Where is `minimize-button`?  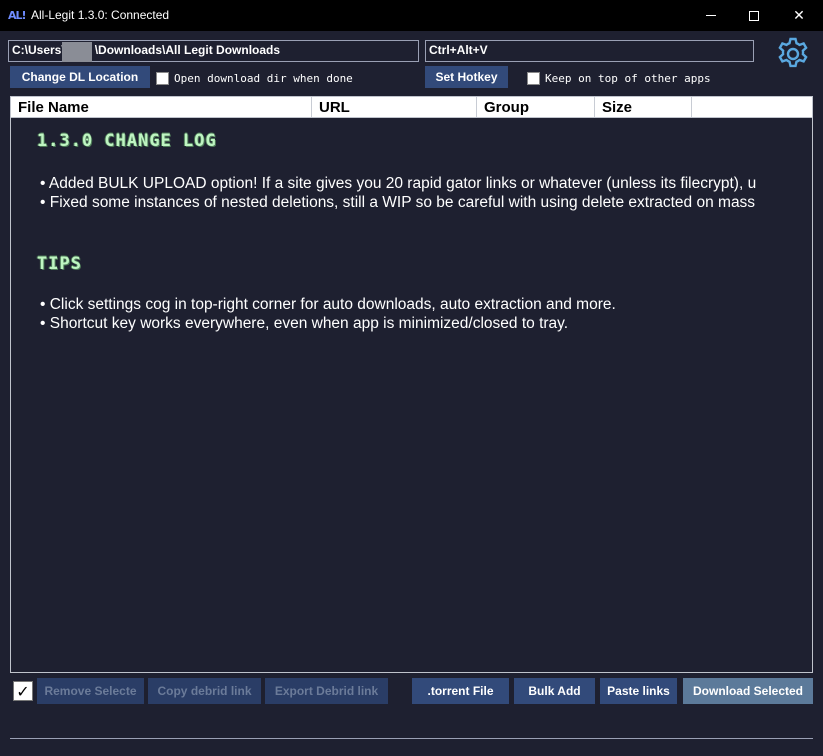
minimize-button is located at coordinates (711, 15).